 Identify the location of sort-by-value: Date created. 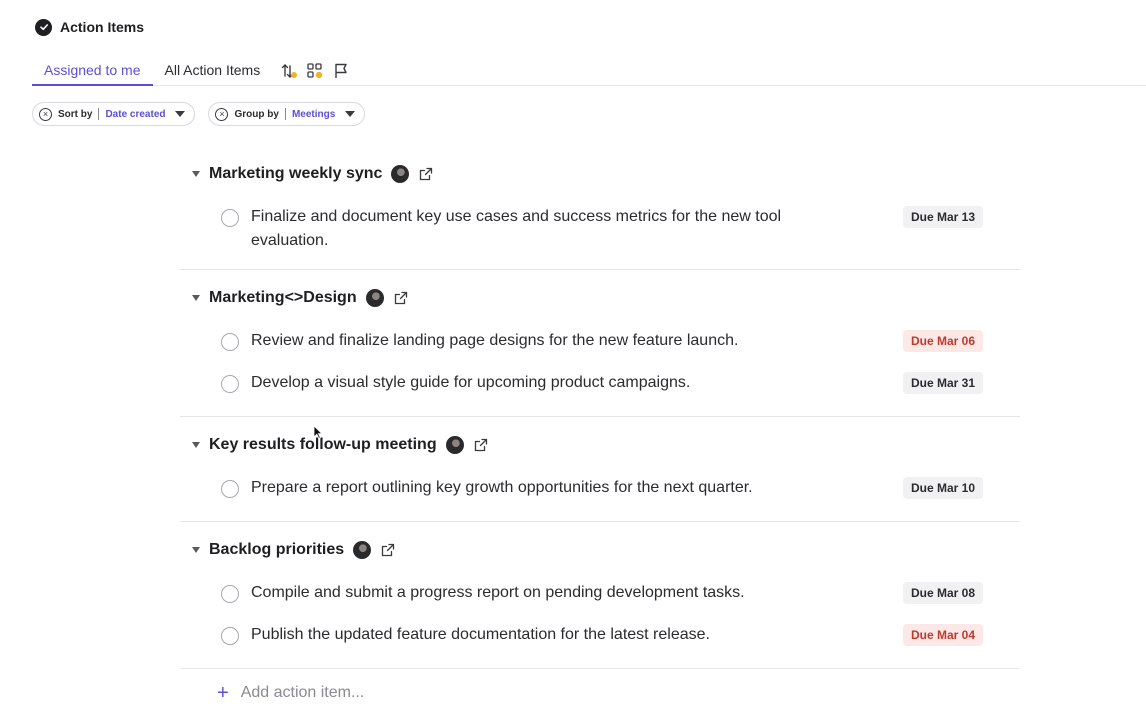
(135, 114).